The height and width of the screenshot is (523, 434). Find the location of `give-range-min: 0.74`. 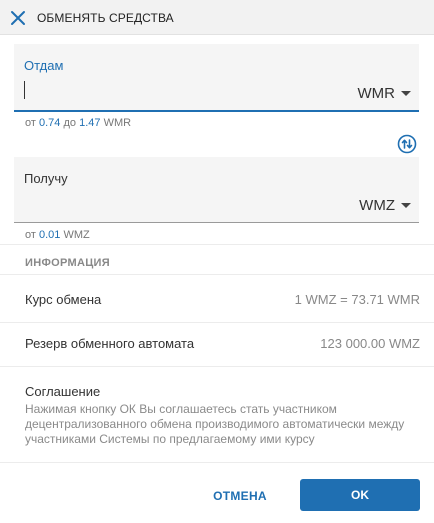

give-range-min: 0.74 is located at coordinates (49, 123).